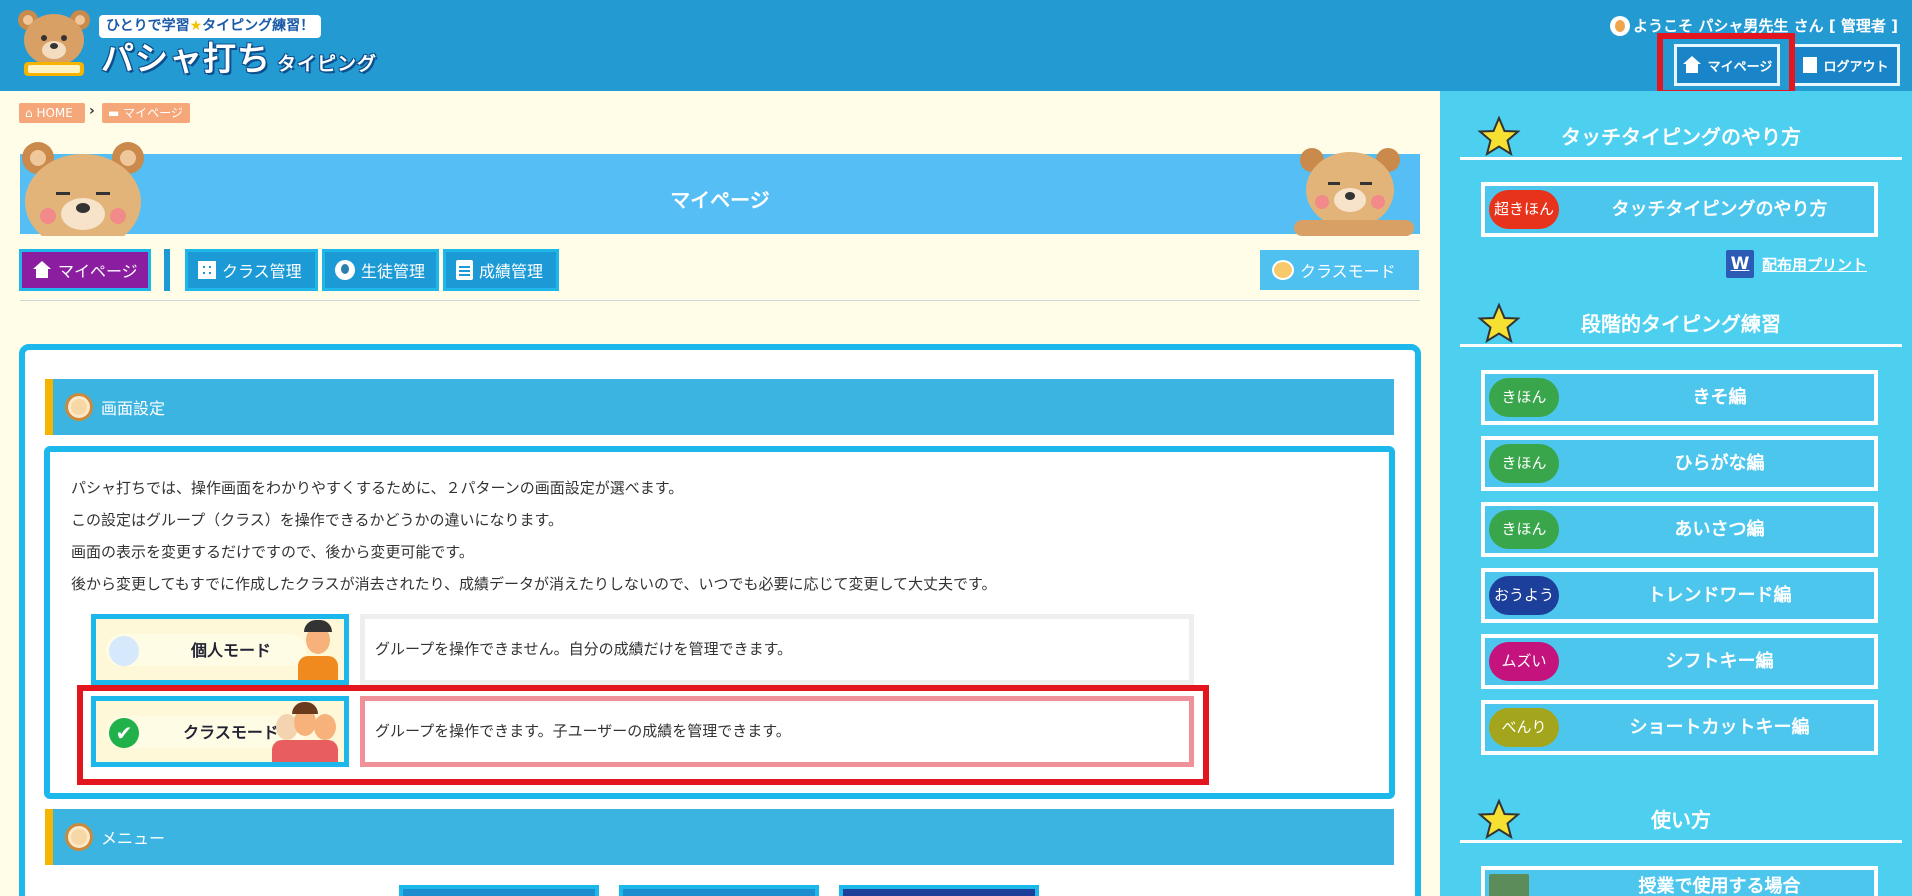 The width and height of the screenshot is (1912, 896). I want to click on nav-class-manage-label: クラス管理, so click(262, 271).